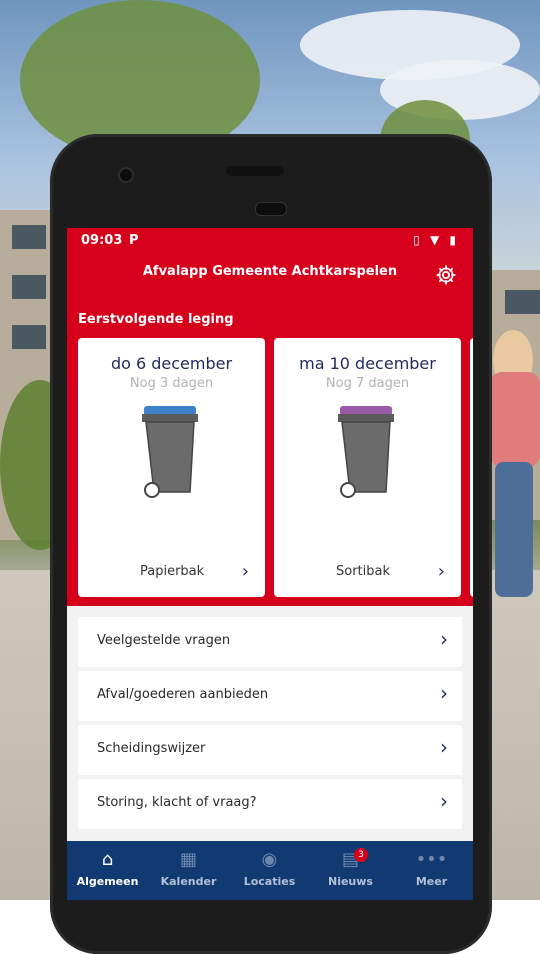 The image size is (540, 954). What do you see at coordinates (431, 859) in the screenshot?
I see `more-icon: •••` at bounding box center [431, 859].